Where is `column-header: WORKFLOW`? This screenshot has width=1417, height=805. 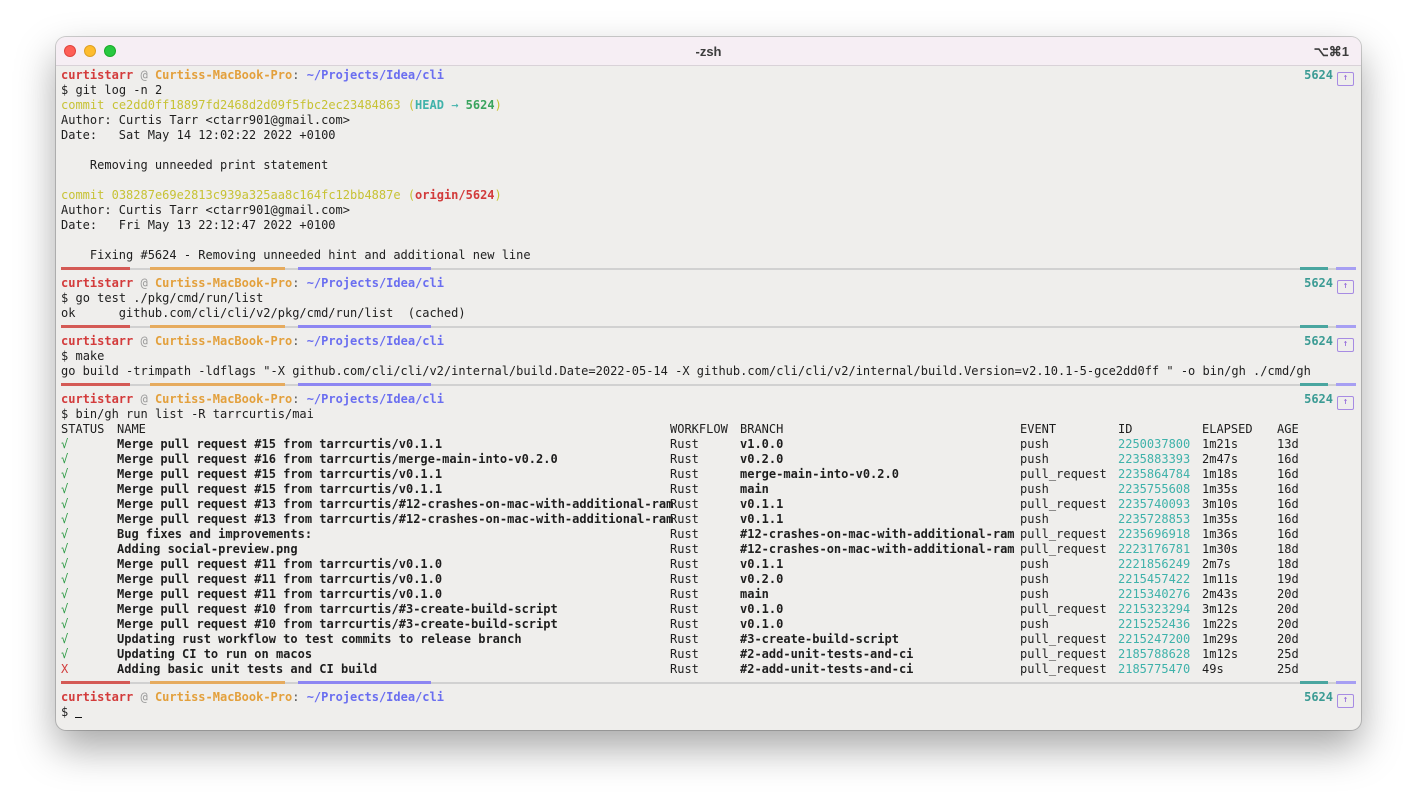
column-header: WORKFLOW is located at coordinates (699, 429).